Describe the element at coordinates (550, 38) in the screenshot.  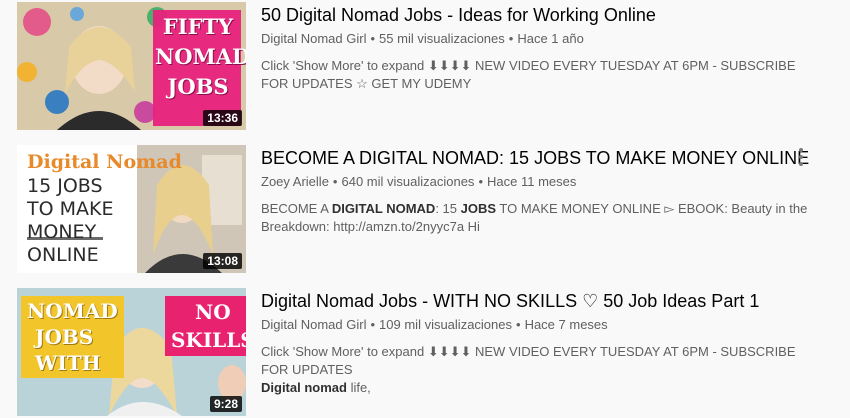
I see `upload-age: Hace 1 año` at that location.